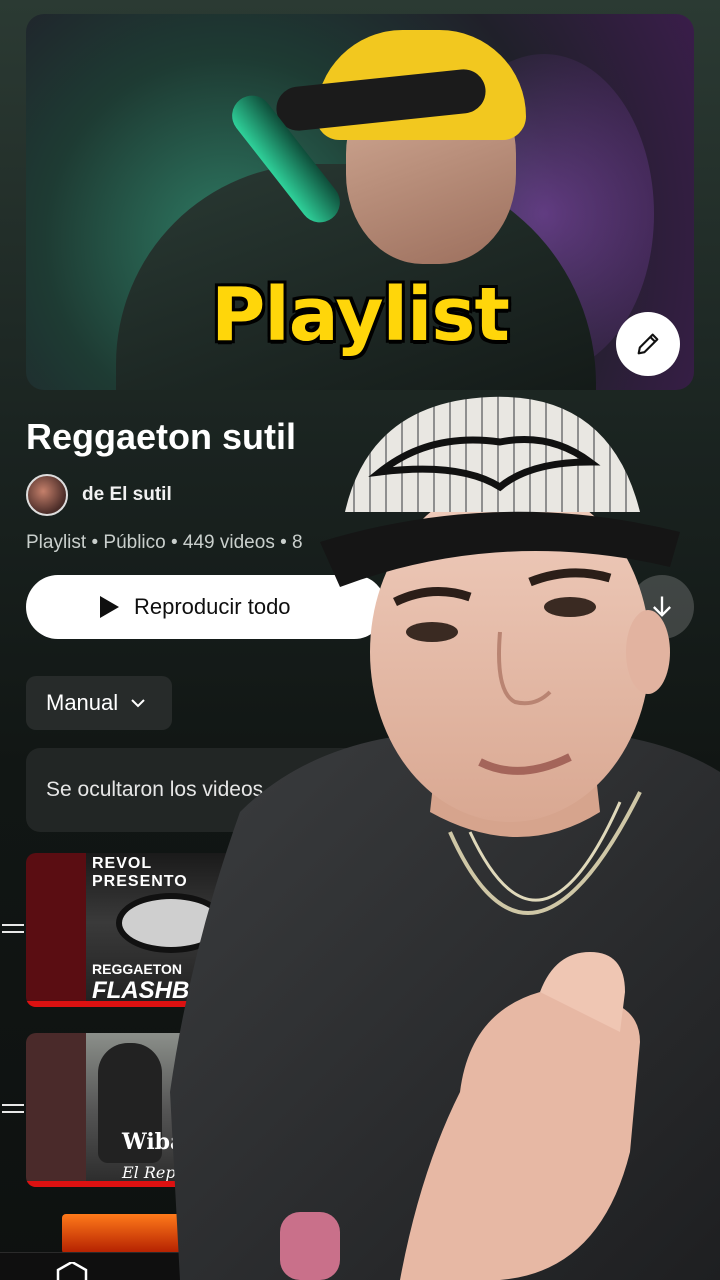 The image size is (720, 1280). I want to click on sort-dropdown: Manual, so click(99, 703).